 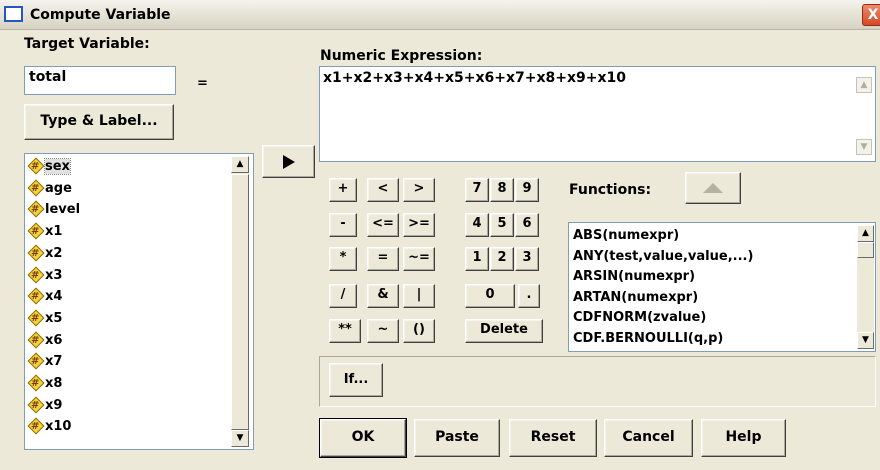 I want to click on key-decimal: ., so click(x=529, y=296).